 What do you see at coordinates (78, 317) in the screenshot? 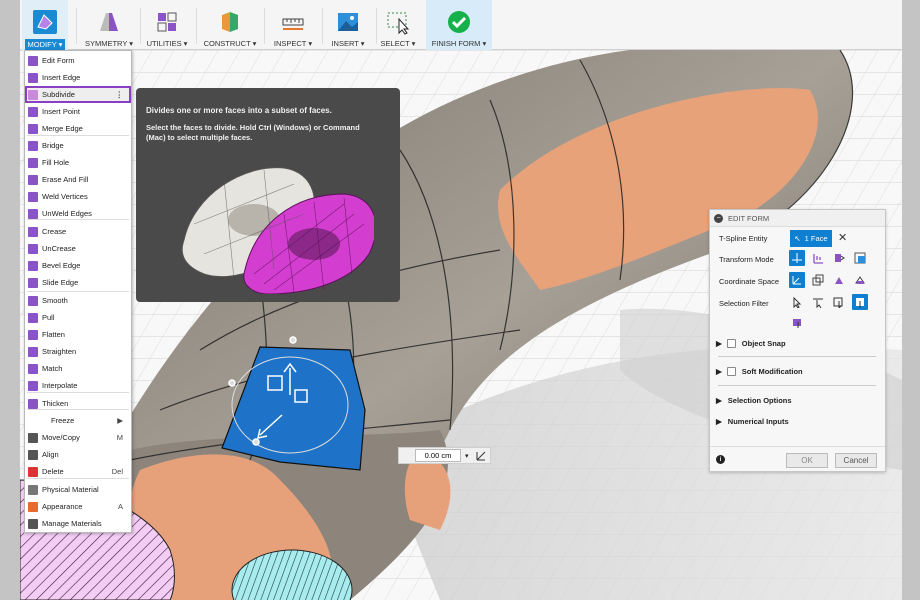
I see `menu-item-pull: Pull` at bounding box center [78, 317].